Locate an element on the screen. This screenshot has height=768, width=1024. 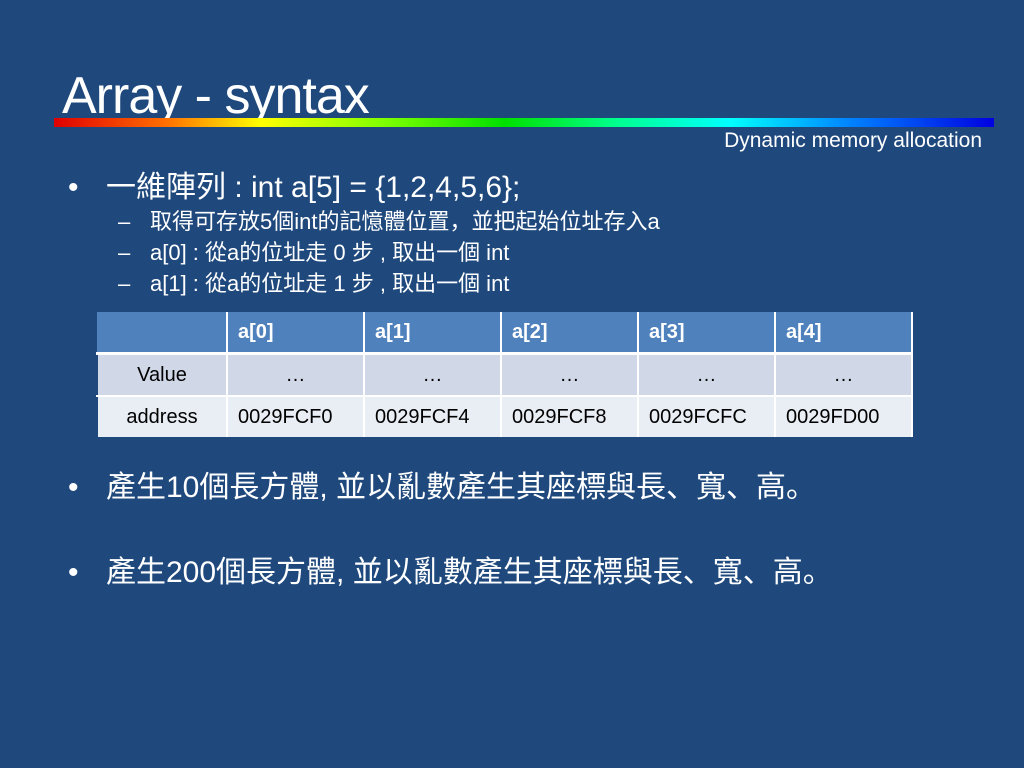
slide-subtitle: Dynamic memory allocation is located at coordinates (853, 140).